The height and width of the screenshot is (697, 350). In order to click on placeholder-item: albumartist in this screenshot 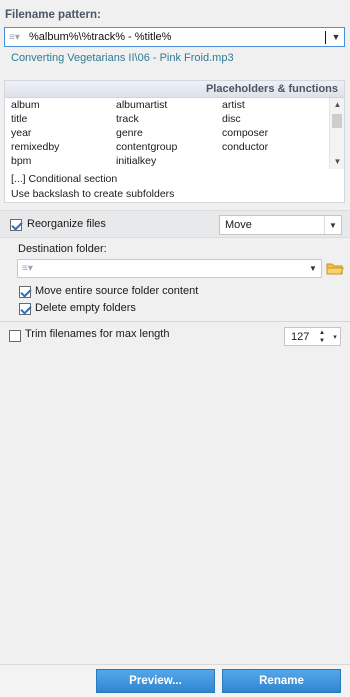, I will do `click(169, 106)`.